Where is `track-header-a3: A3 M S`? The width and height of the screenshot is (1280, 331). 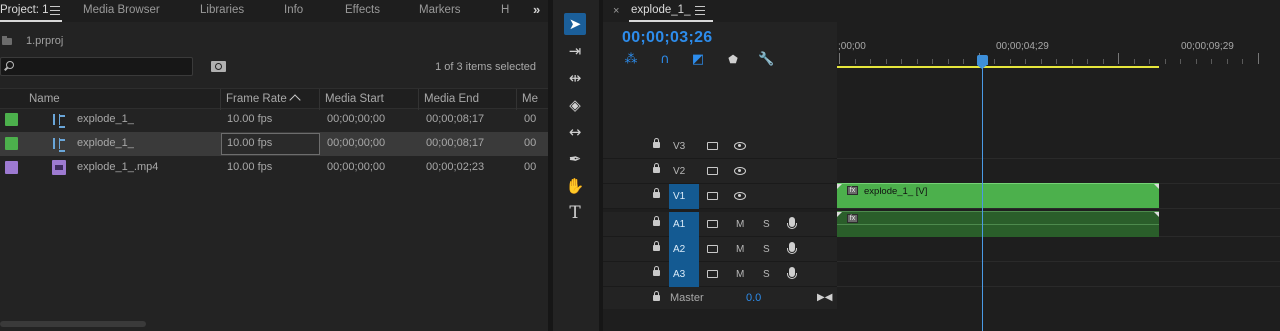 track-header-a3: A3 M S is located at coordinates (720, 274).